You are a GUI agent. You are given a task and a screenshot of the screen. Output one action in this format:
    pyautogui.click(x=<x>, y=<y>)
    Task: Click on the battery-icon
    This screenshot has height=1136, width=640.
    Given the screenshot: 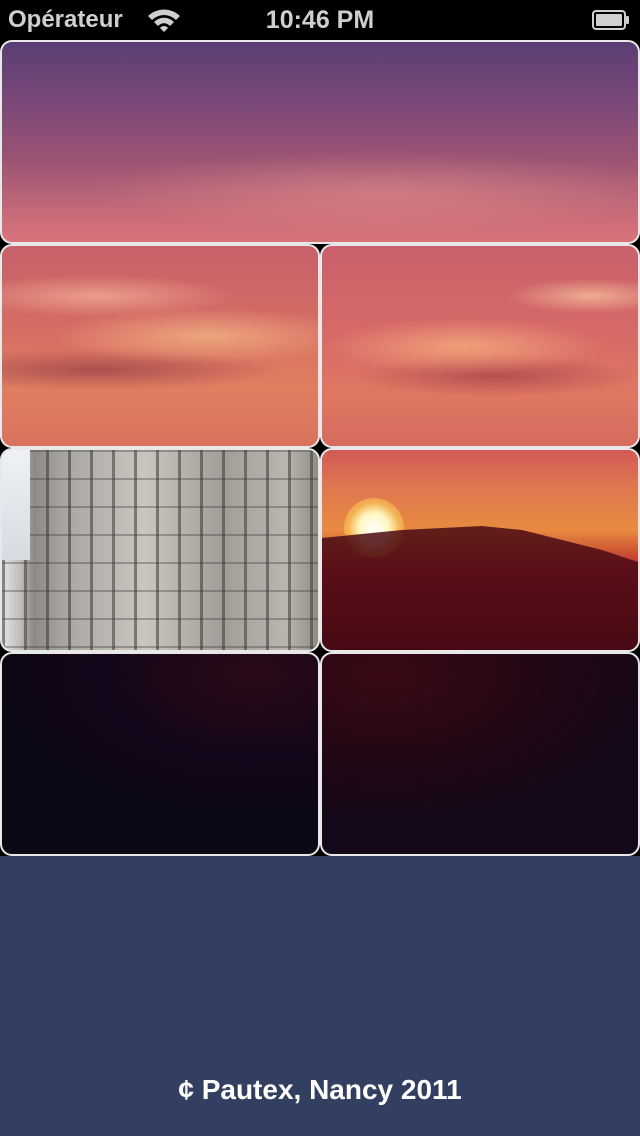 What is the action you would take?
    pyautogui.click(x=611, y=20)
    